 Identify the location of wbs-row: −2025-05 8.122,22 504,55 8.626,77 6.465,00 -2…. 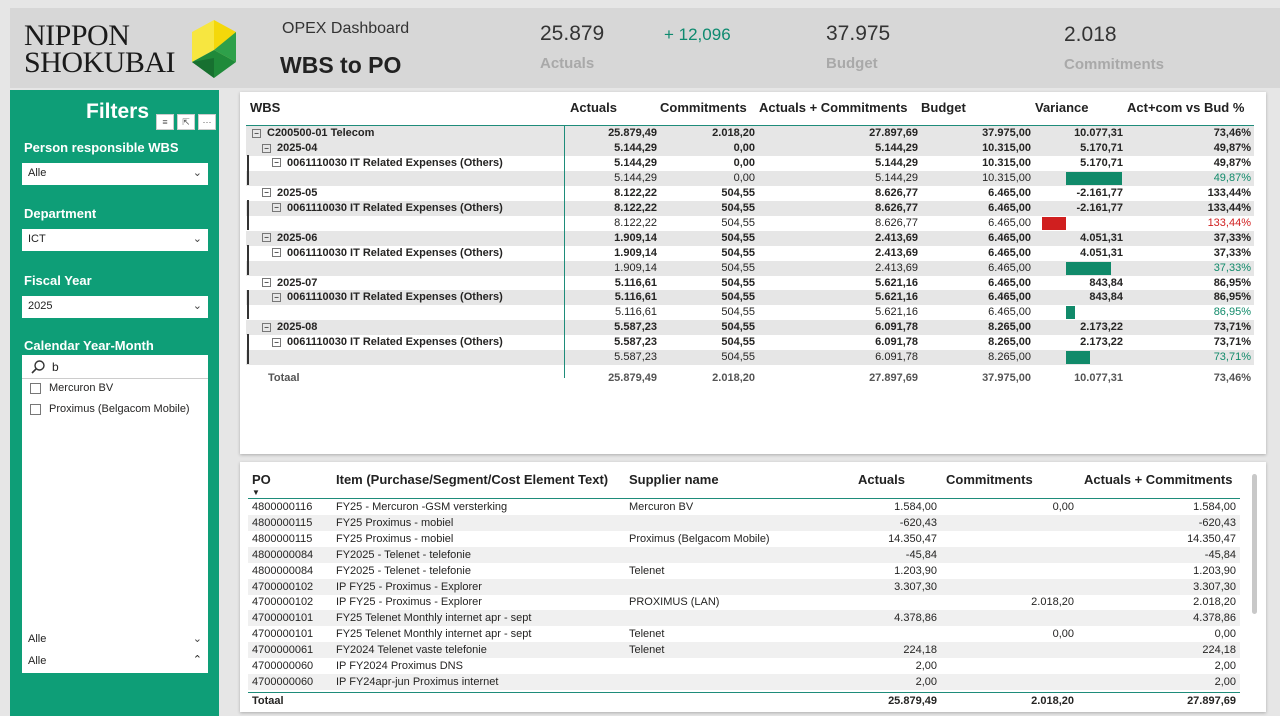
(750, 193).